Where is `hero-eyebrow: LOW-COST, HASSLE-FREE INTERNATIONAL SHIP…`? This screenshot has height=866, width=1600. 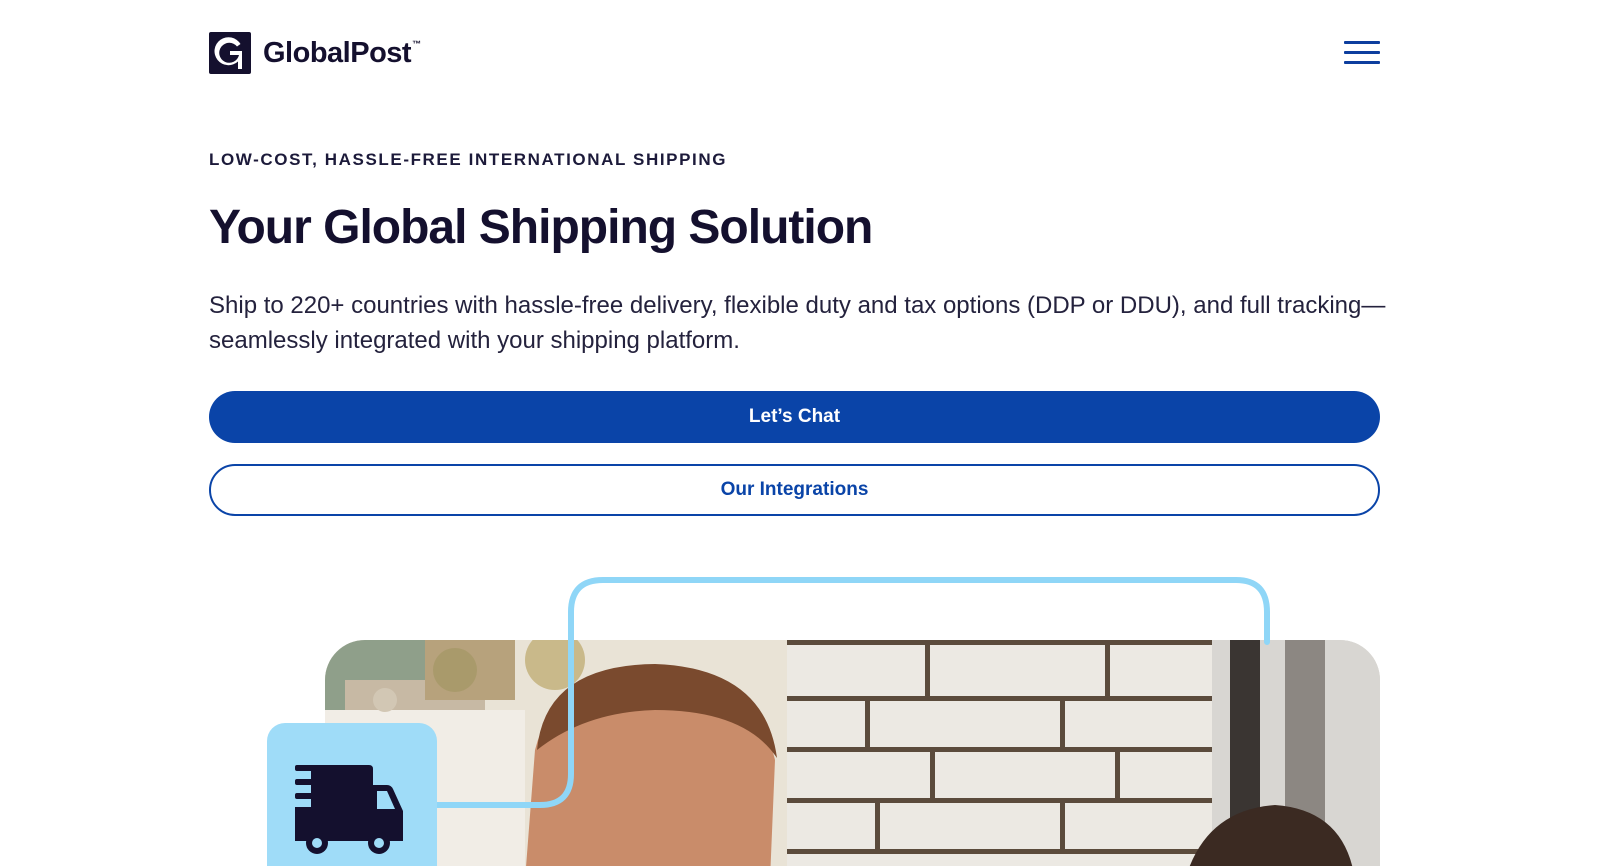
hero-eyebrow: LOW-COST, HASSLE-FREE INTERNATIONAL SHIP… is located at coordinates (468, 159).